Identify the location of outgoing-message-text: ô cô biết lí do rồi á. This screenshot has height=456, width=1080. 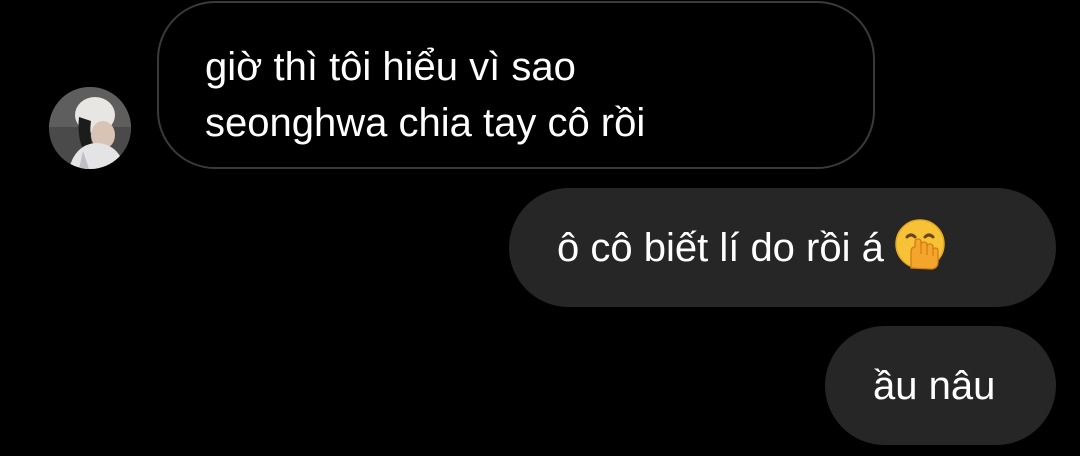
(720, 247).